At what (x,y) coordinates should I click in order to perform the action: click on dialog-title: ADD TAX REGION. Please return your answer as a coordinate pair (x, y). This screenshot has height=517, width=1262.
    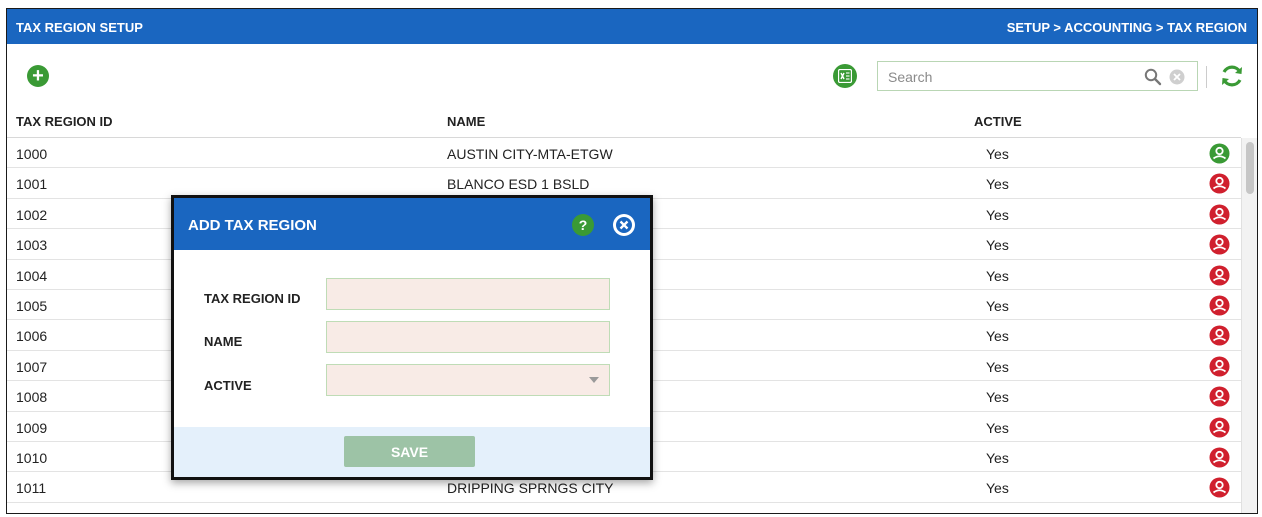
    Looking at the image, I should click on (252, 225).